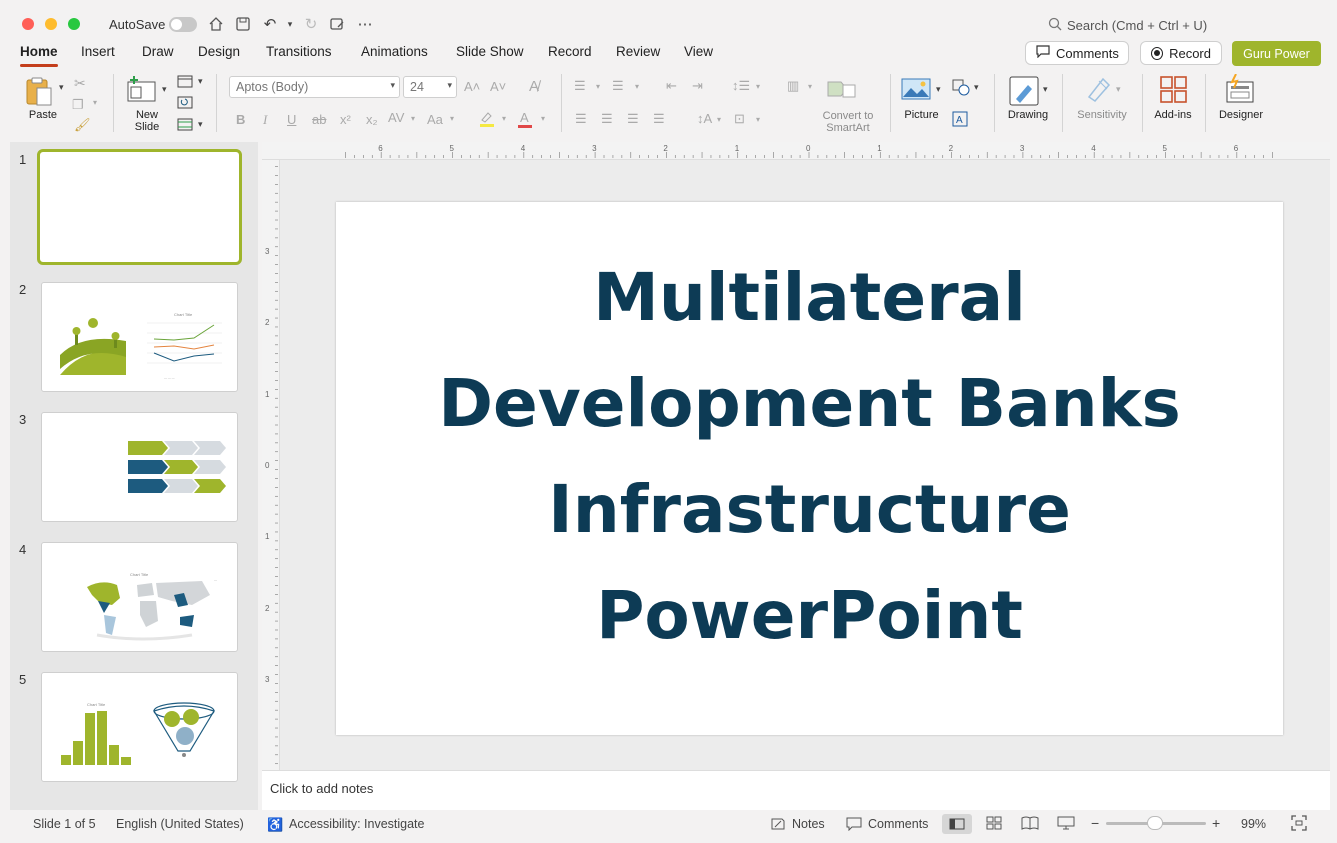  Describe the element at coordinates (183, 24) in the screenshot. I see `autosave-toggle` at that location.